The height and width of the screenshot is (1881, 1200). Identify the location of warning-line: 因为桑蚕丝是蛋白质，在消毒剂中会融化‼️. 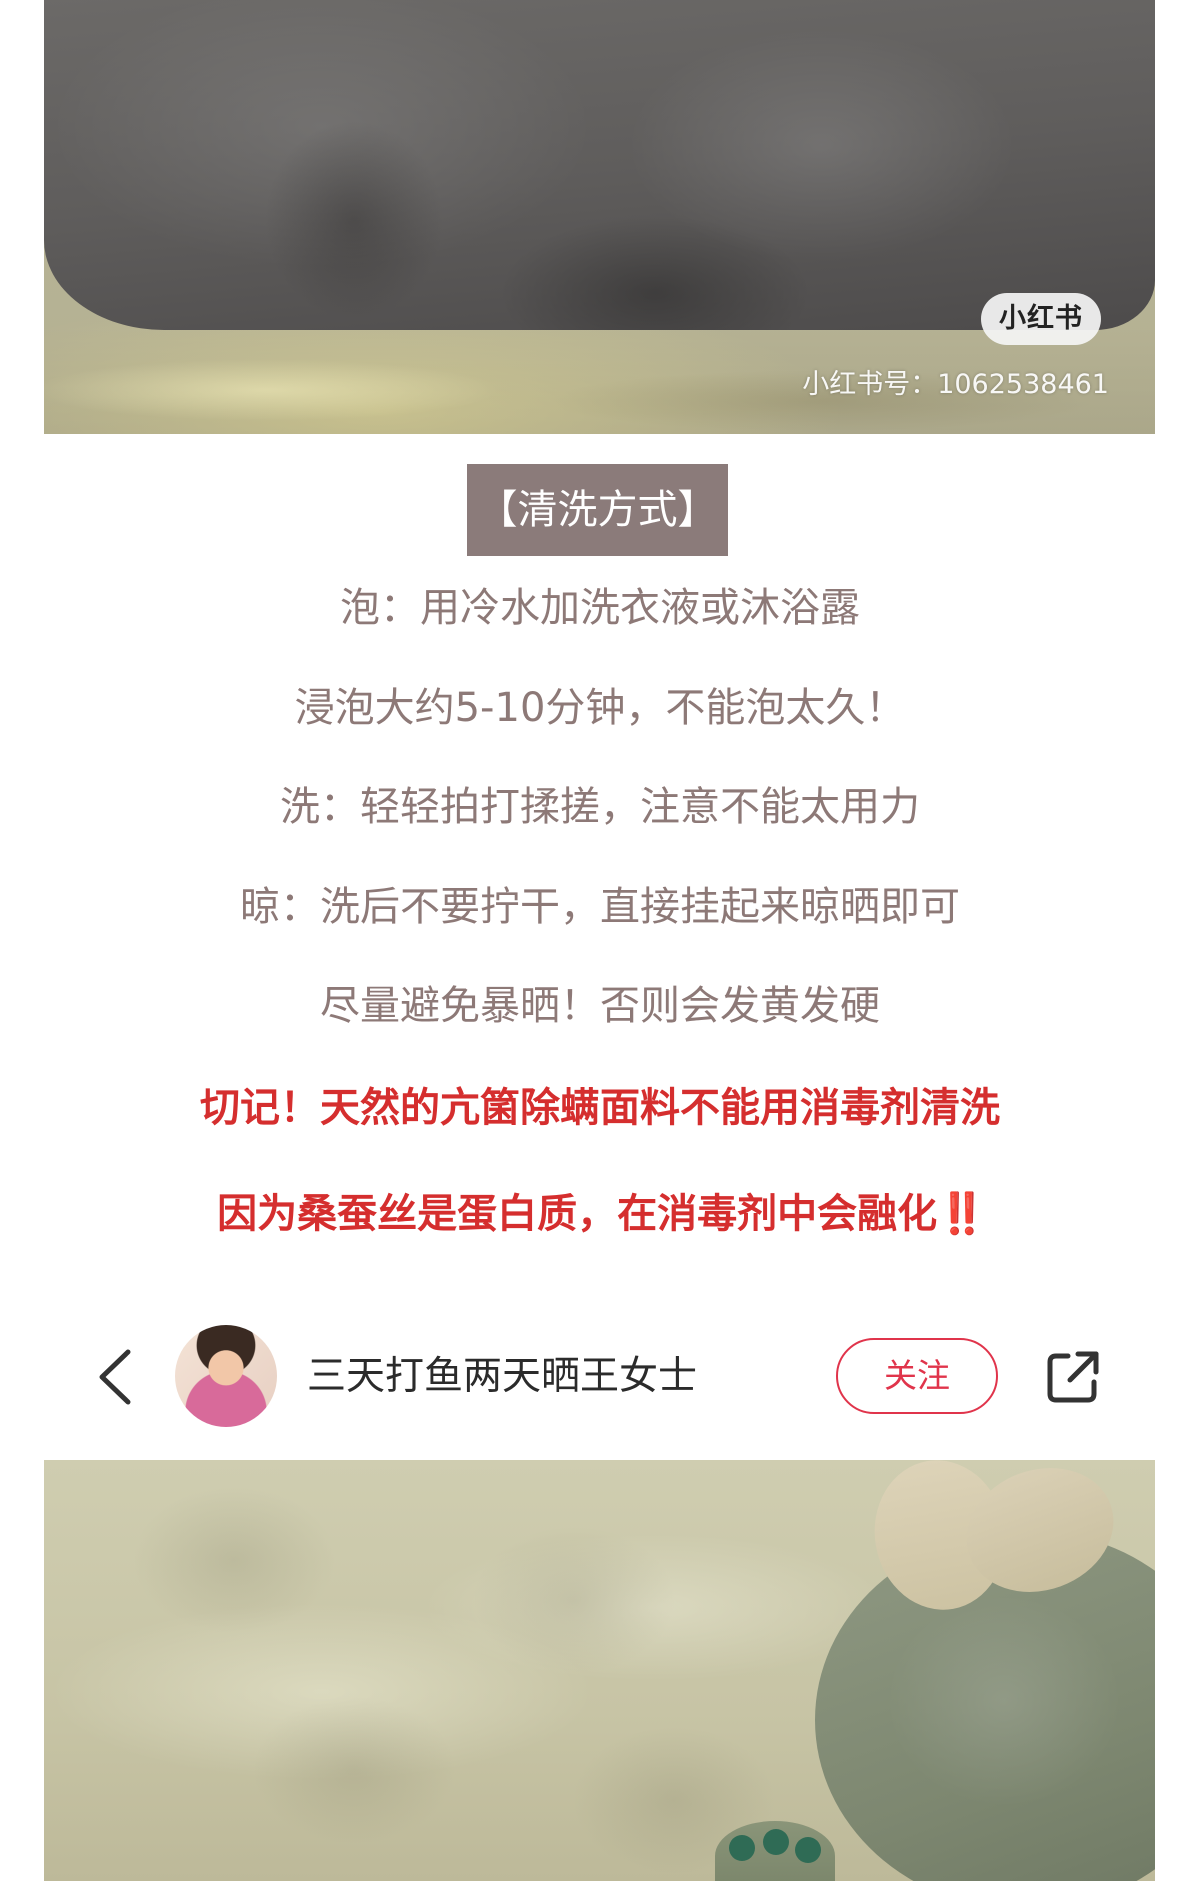
(600, 1214).